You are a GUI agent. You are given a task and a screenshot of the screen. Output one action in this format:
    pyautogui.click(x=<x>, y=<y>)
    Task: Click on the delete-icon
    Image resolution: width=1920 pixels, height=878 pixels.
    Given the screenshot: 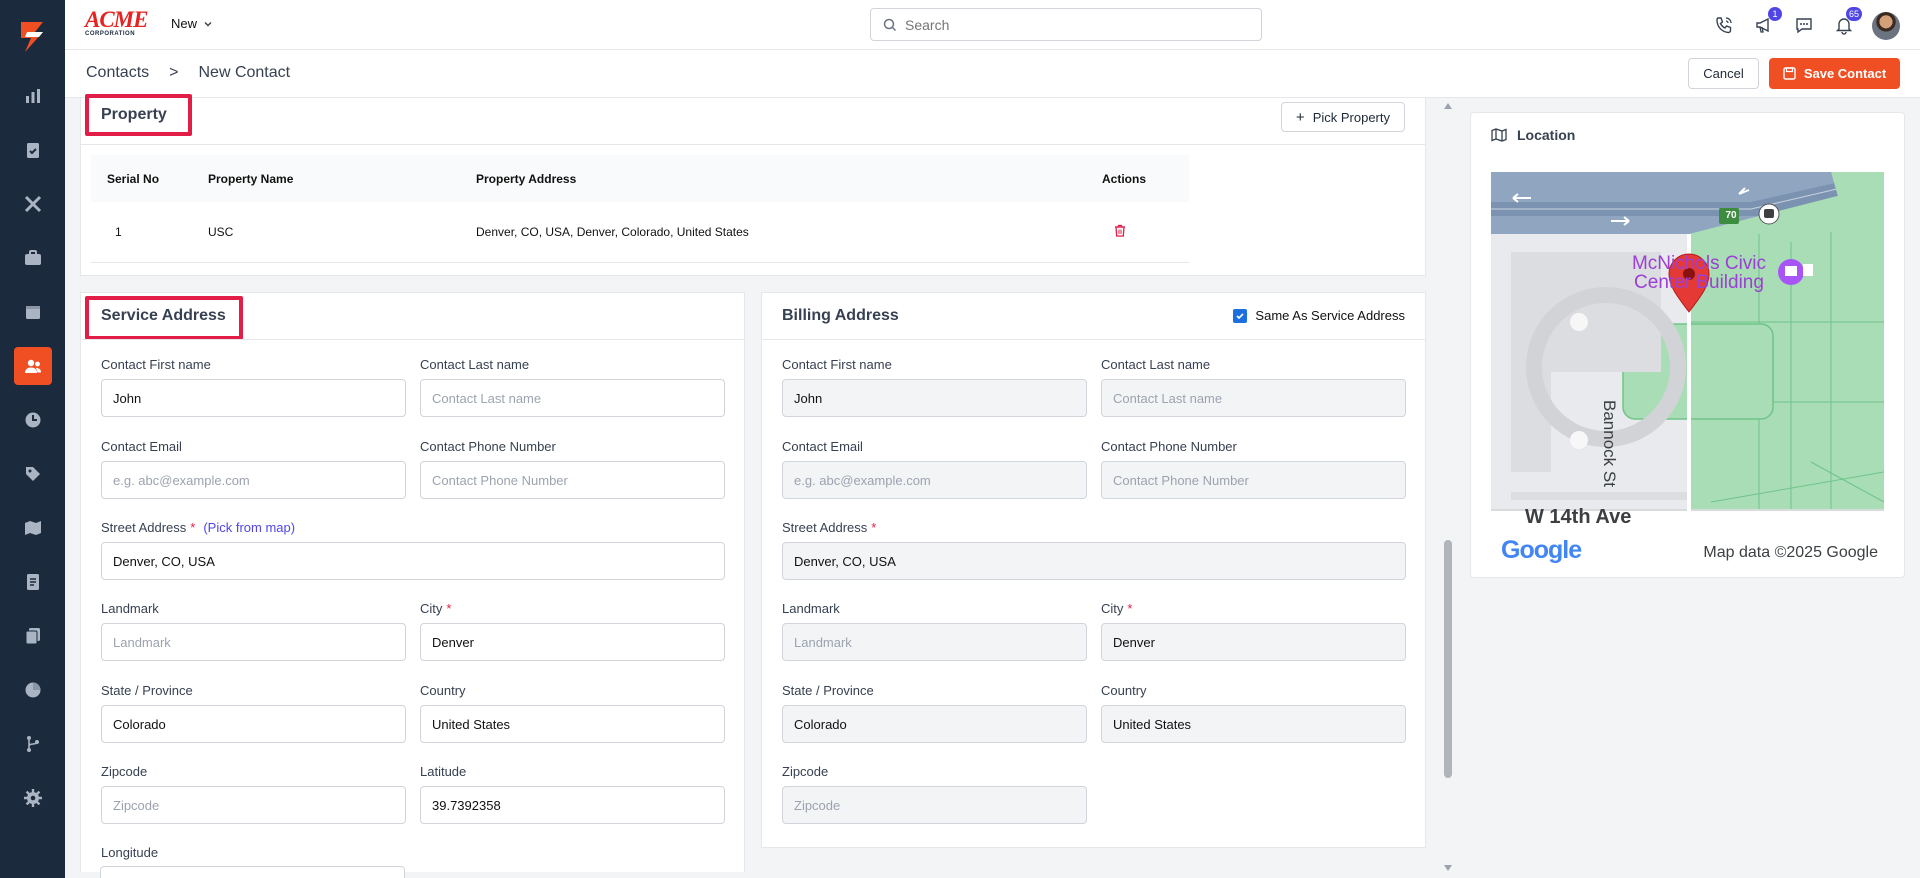 What is the action you would take?
    pyautogui.click(x=1120, y=230)
    